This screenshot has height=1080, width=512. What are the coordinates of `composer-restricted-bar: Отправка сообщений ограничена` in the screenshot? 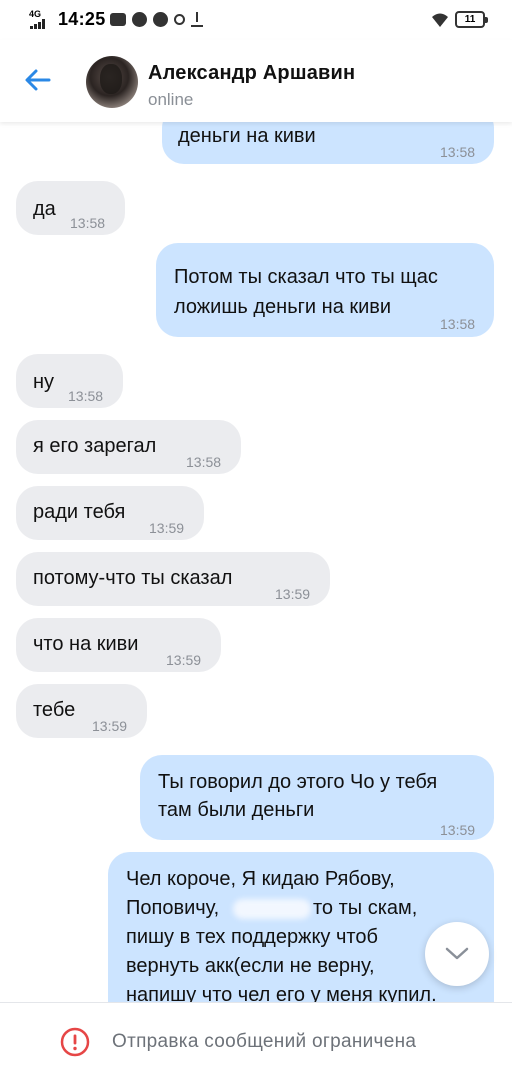 It's located at (256, 1041).